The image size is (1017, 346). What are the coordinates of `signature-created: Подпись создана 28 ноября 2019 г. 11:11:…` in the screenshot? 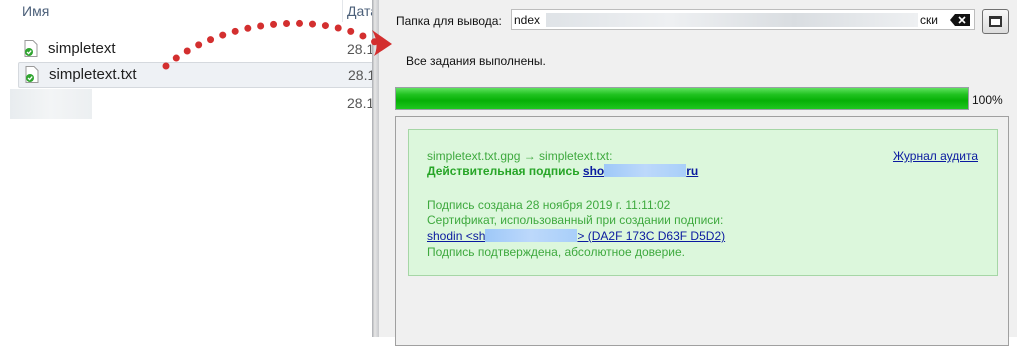 It's located at (549, 205).